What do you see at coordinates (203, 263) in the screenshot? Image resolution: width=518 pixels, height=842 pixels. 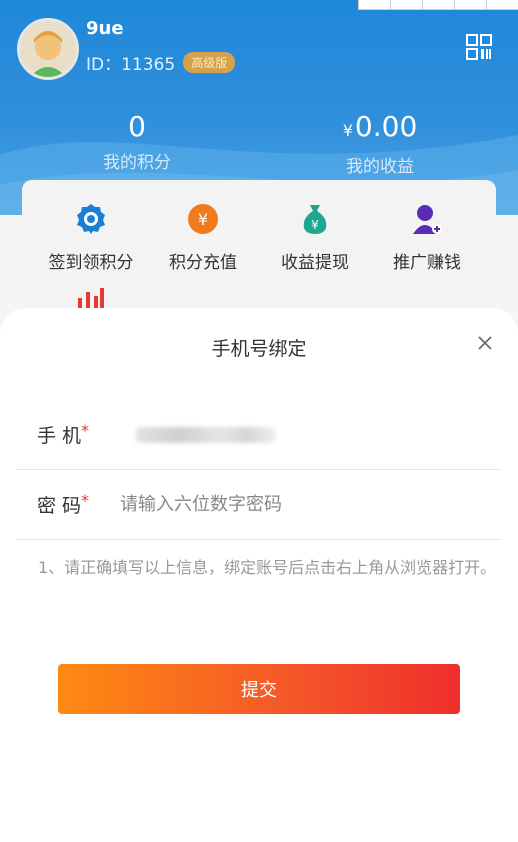 I see `menu-label: 积分充值` at bounding box center [203, 263].